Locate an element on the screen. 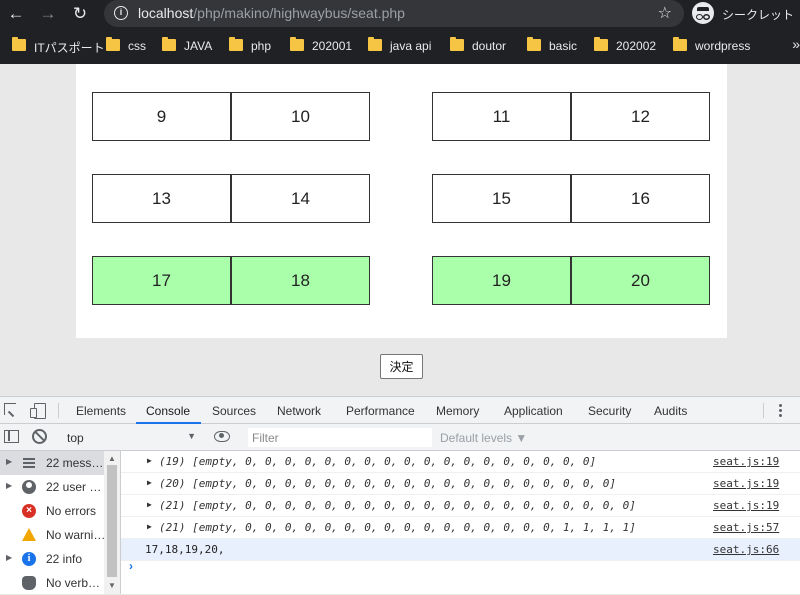 The width and height of the screenshot is (800, 595). log-levels-dropdown: Default levels ▼ is located at coordinates (483, 438).